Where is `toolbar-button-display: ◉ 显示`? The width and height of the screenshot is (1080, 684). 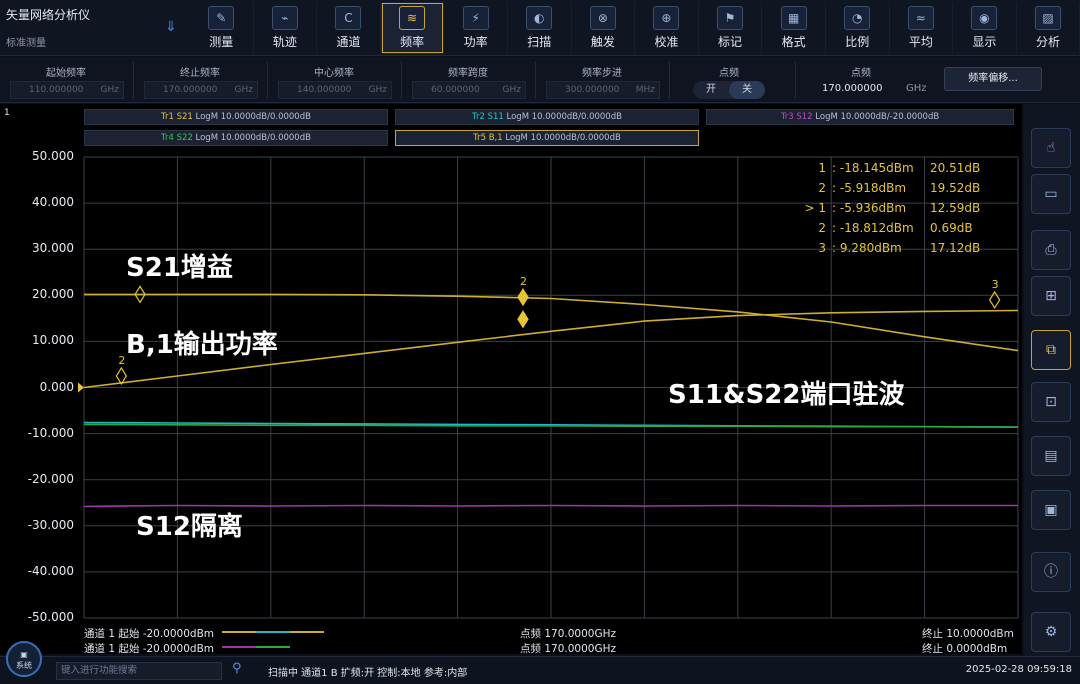 toolbar-button-display: ◉ 显示 is located at coordinates (985, 28).